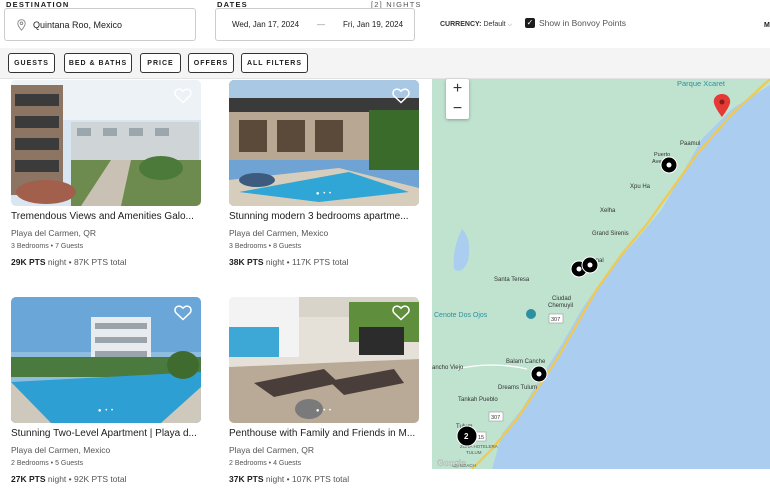 This screenshot has height=488, width=770. What do you see at coordinates (265, 24) in the screenshot?
I see `checkin-date: Wed, Jan 17, 2024` at bounding box center [265, 24].